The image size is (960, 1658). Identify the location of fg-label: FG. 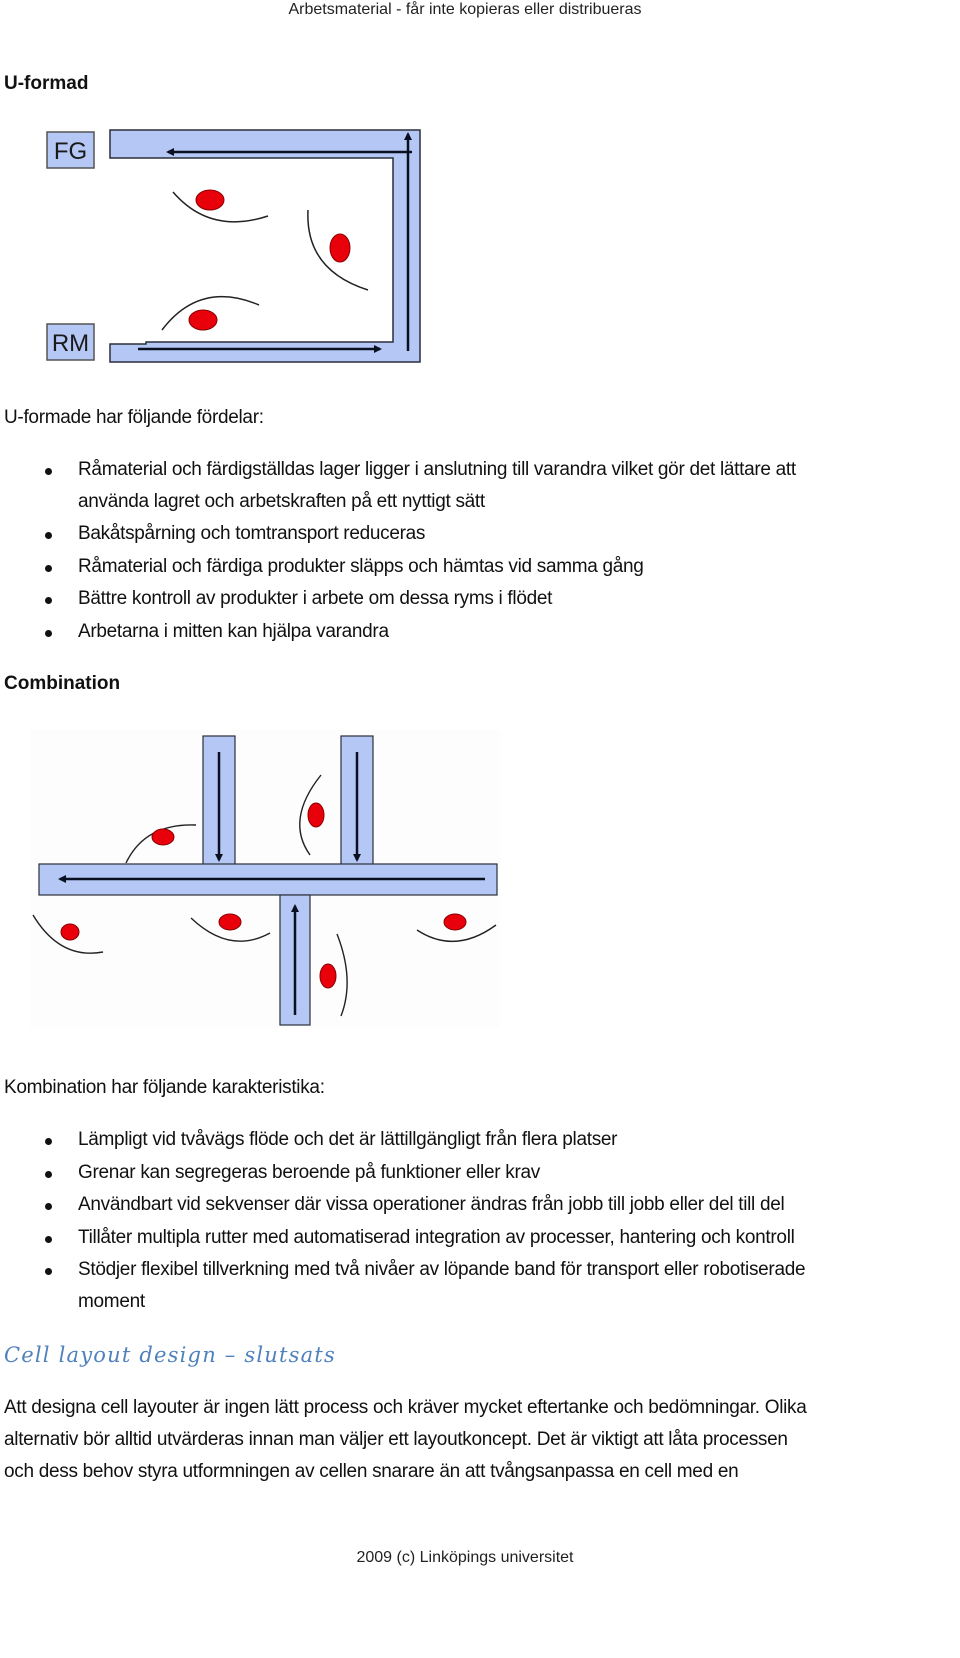
(70, 151).